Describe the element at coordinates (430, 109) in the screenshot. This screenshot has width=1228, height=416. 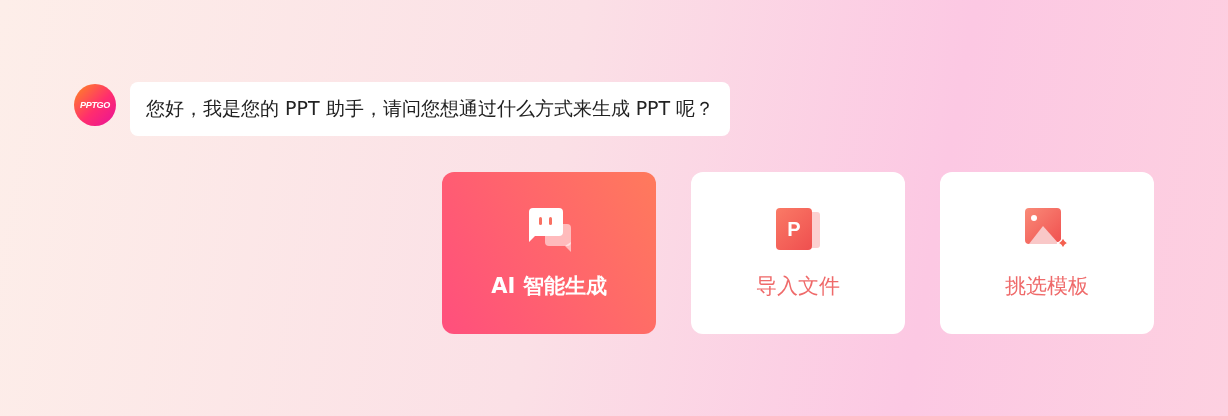
I see `chat-bubble: 您好，我是您的 PPT 助手，请问您想通过什么方式来生成 PPT 呢？` at that location.